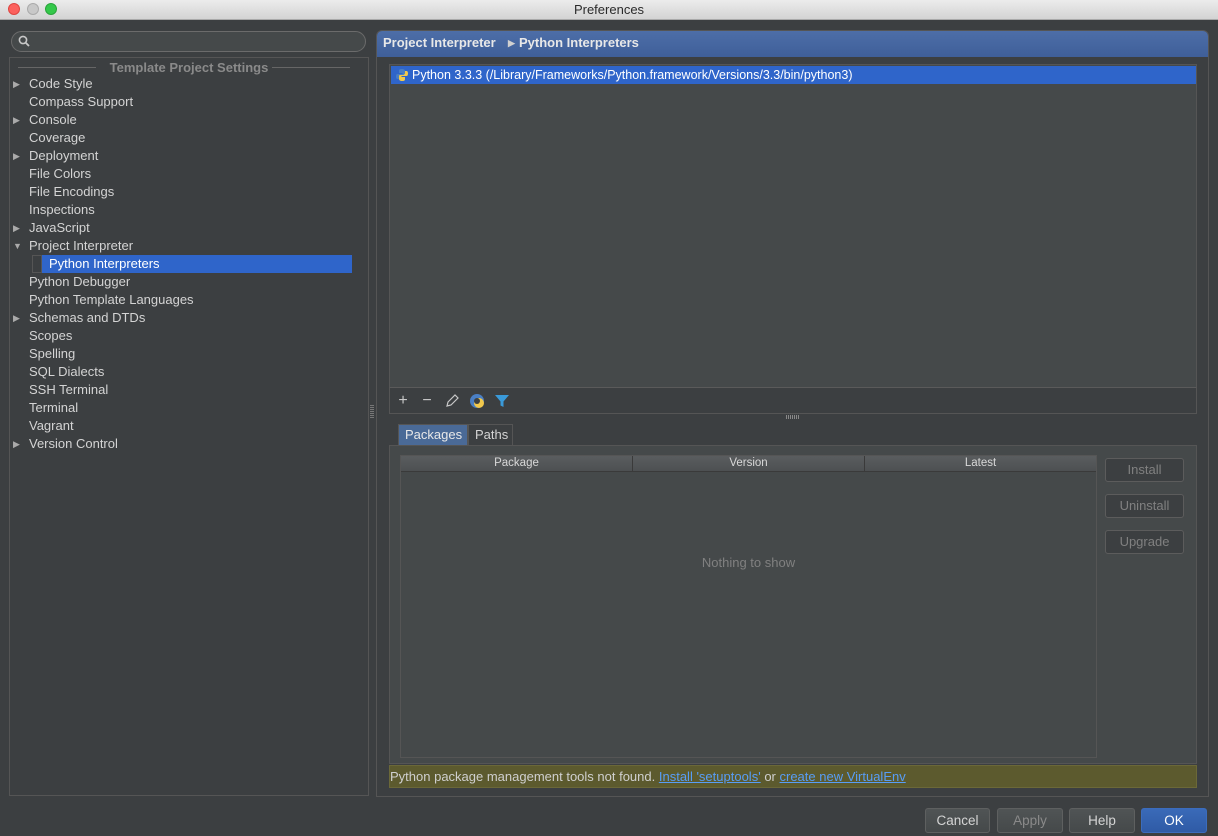 Image resolution: width=1218 pixels, height=836 pixels. What do you see at coordinates (81, 101) in the screenshot?
I see `sidebar-item-label: Compass Support` at bounding box center [81, 101].